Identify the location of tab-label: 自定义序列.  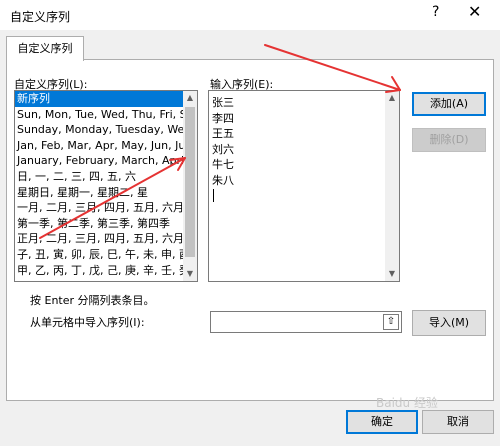
(45, 48).